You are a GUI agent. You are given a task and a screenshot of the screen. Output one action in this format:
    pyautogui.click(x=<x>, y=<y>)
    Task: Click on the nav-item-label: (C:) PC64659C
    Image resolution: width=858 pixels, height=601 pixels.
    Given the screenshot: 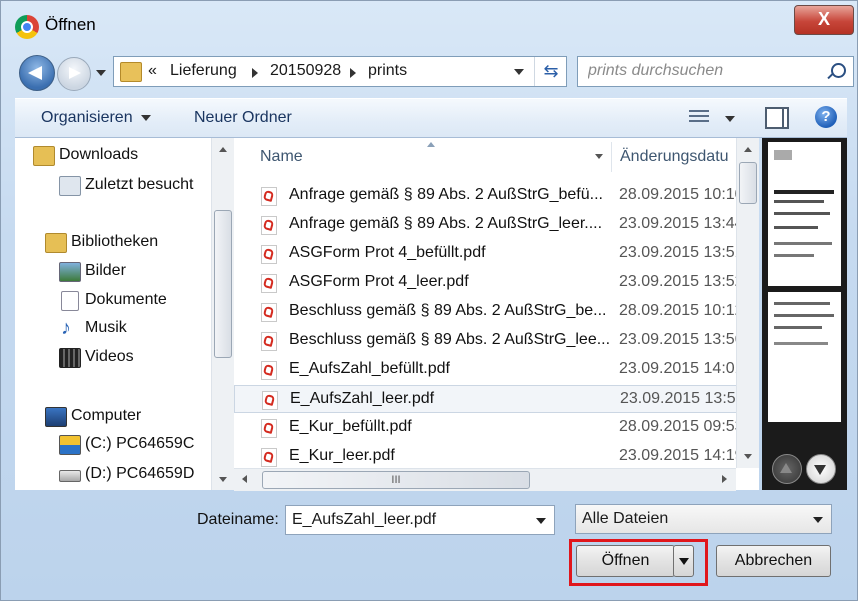 What is the action you would take?
    pyautogui.click(x=140, y=443)
    